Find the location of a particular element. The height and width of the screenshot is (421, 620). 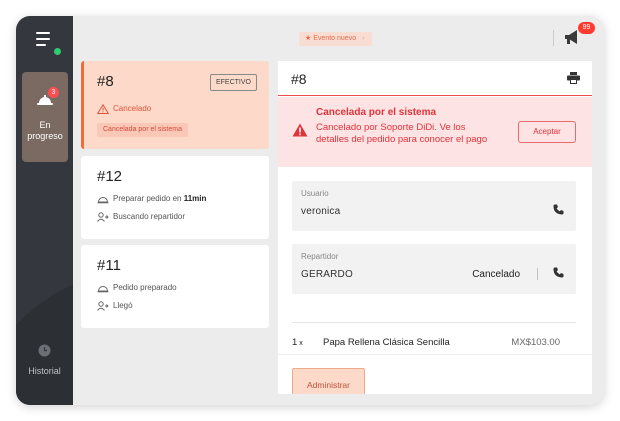

courier-status-text: Llegó is located at coordinates (123, 306).